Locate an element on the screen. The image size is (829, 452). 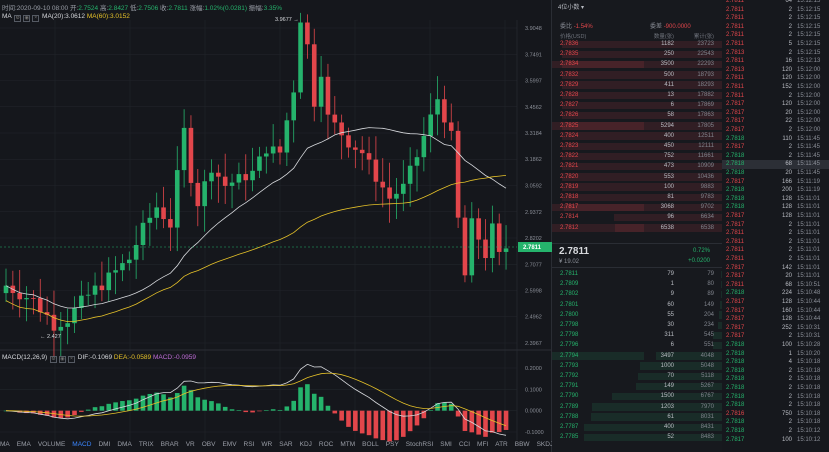
indicator-tab-sar: SAR is located at coordinates (285, 444).